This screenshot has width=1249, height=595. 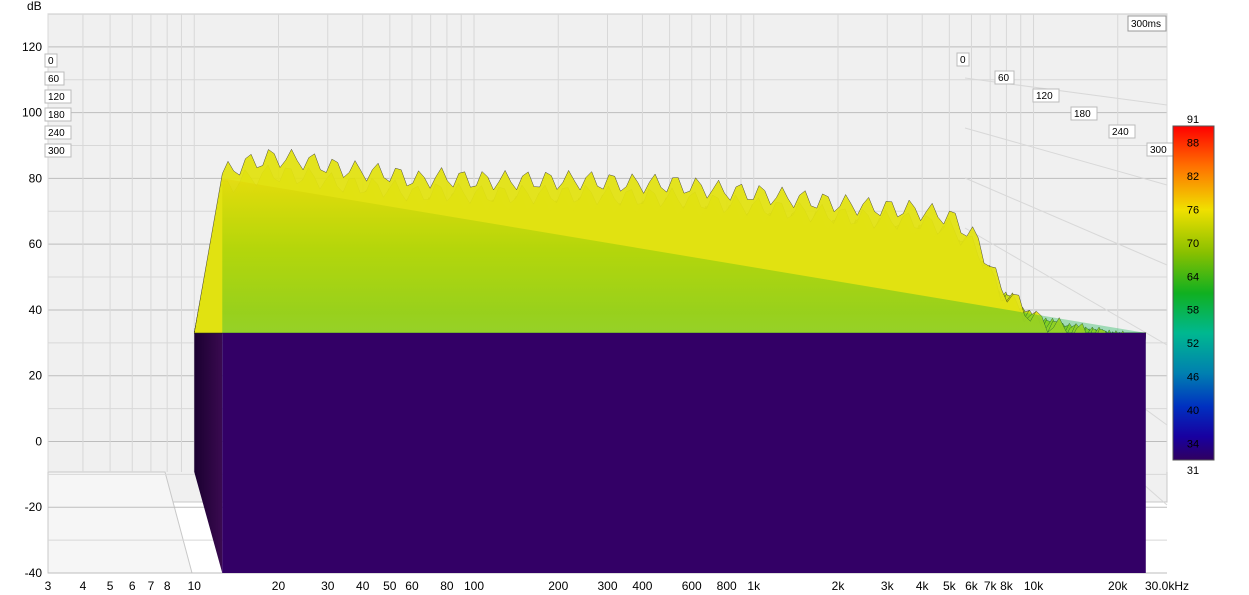 I want to click on x-tick-label: 3k, so click(x=888, y=586).